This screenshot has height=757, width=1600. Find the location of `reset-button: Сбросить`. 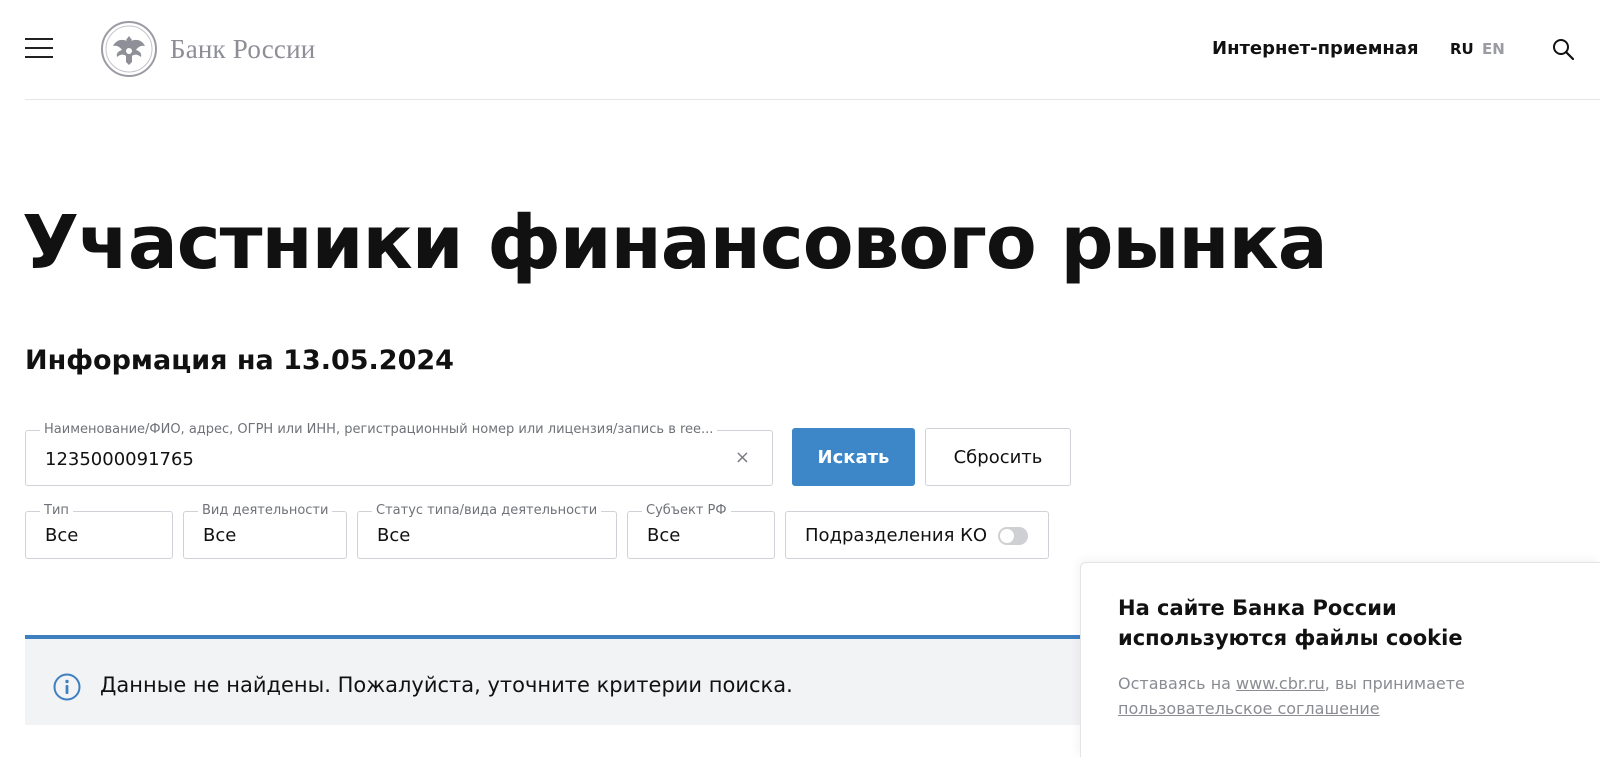

reset-button: Сбросить is located at coordinates (998, 457).